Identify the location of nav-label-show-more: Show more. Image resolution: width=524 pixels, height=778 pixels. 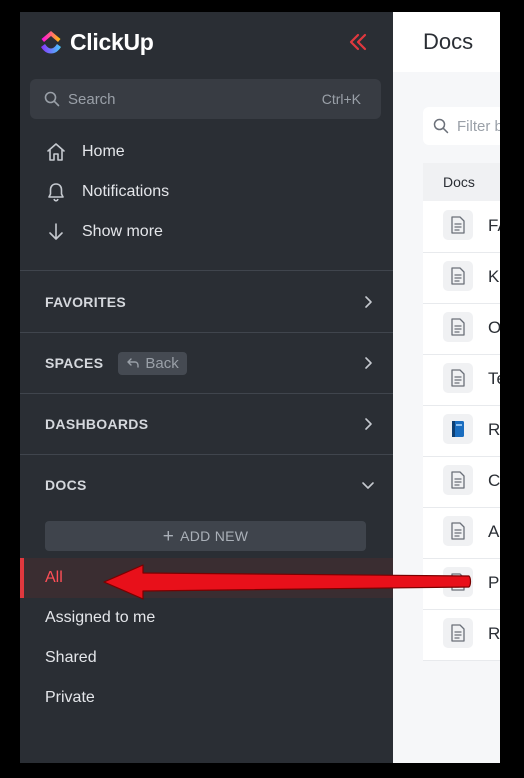
(122, 231).